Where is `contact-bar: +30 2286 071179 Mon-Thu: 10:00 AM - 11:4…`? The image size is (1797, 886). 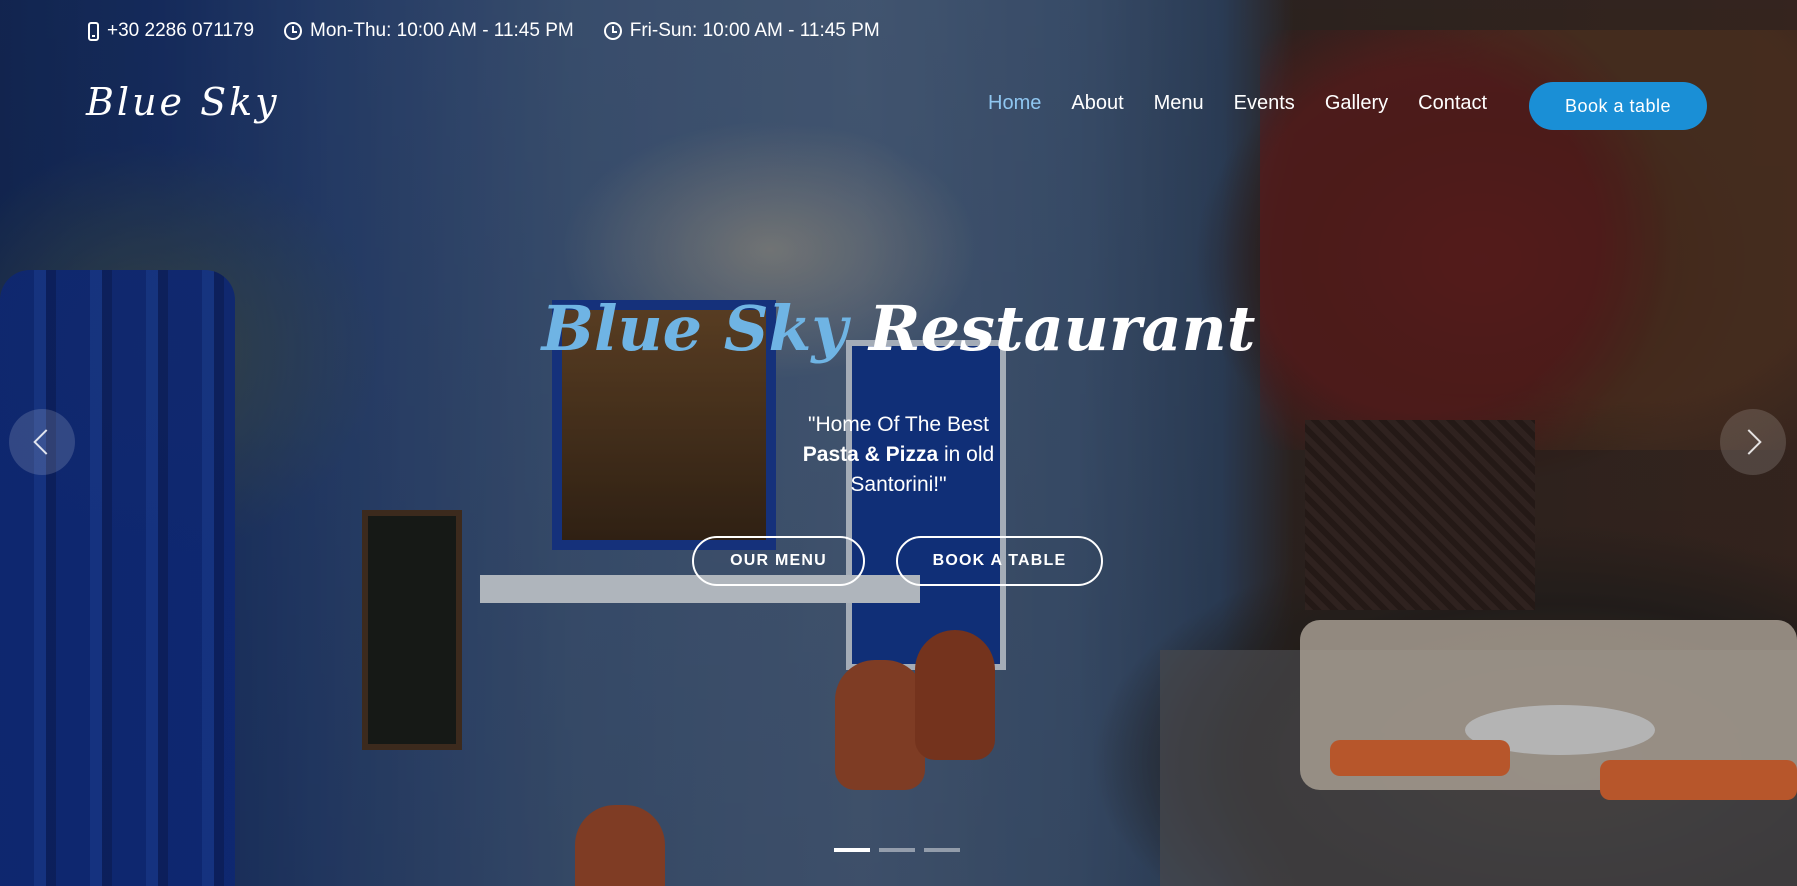
contact-bar: +30 2286 071179 Mon-Thu: 10:00 AM - 11:4… is located at coordinates (484, 31).